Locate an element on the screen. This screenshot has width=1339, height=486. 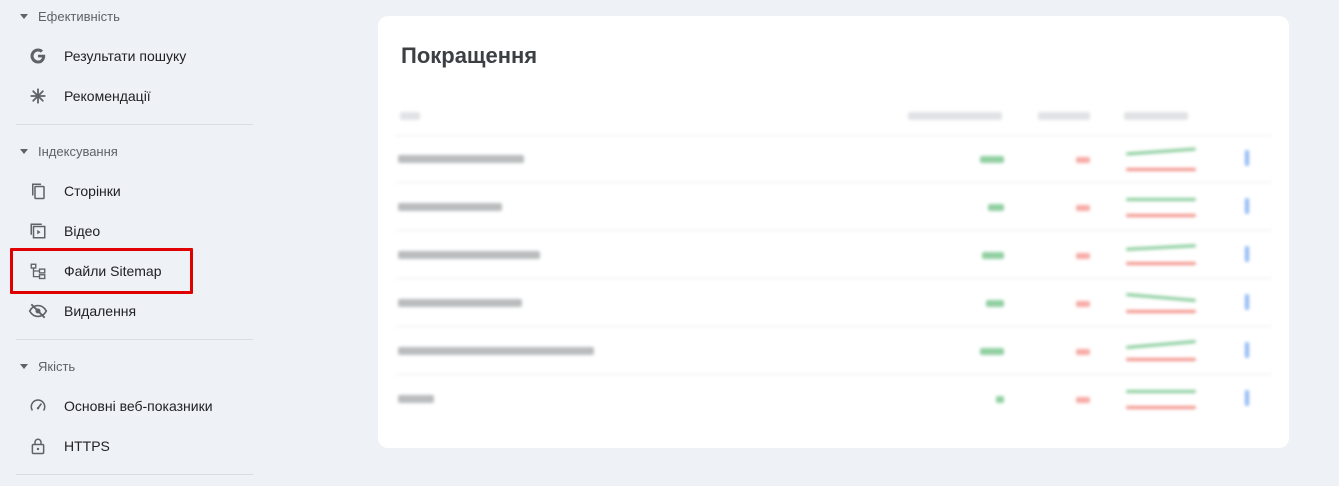
section-title: Ефективність is located at coordinates (79, 16).